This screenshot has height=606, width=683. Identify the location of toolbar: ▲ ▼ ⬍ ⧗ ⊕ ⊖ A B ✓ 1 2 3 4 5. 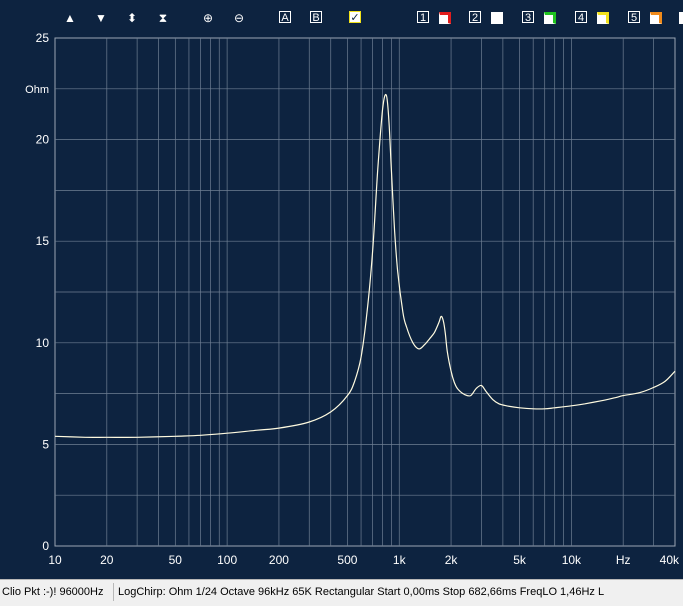
(341, 16).